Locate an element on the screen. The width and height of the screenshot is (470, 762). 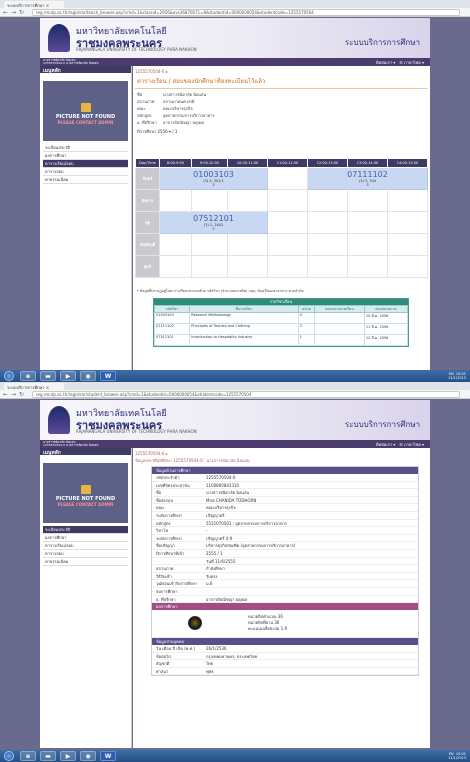
profile-row: จบการศึกษา is located at coordinates (285, 592).